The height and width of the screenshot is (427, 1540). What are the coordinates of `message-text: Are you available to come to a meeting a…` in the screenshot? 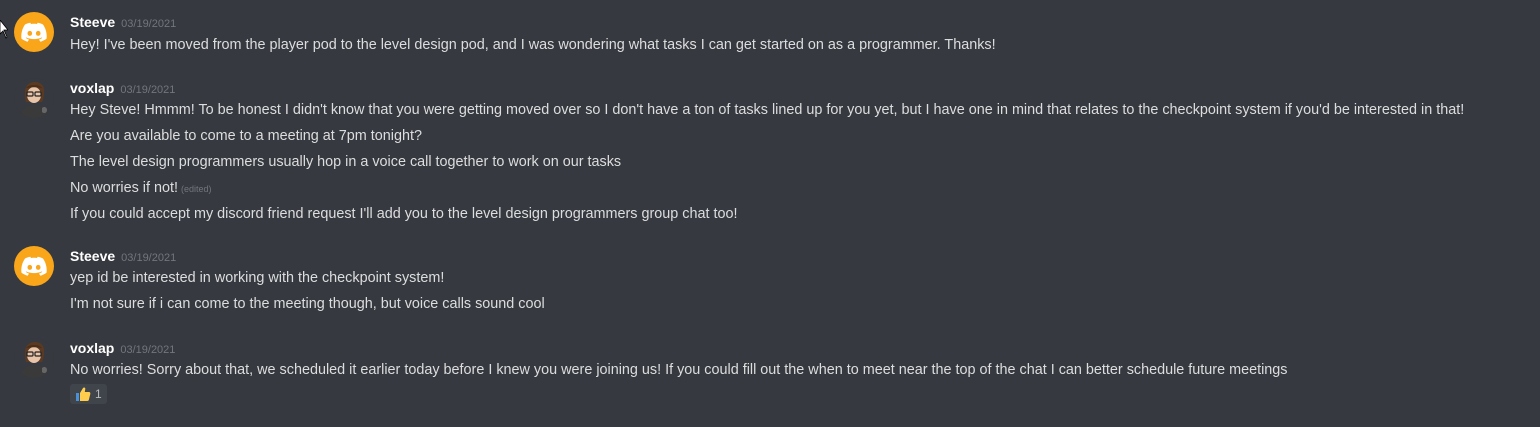 It's located at (246, 136).